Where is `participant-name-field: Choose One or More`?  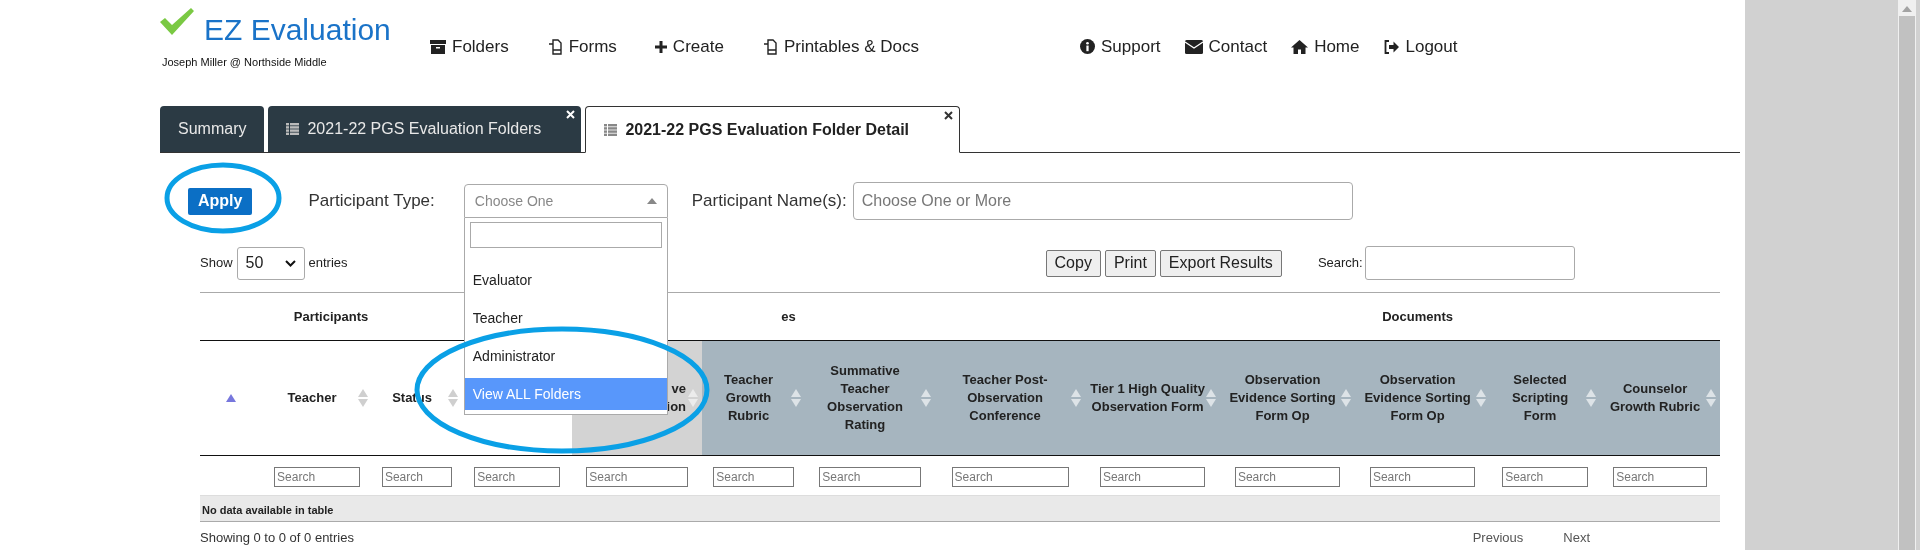 participant-name-field: Choose One or More is located at coordinates (1102, 201).